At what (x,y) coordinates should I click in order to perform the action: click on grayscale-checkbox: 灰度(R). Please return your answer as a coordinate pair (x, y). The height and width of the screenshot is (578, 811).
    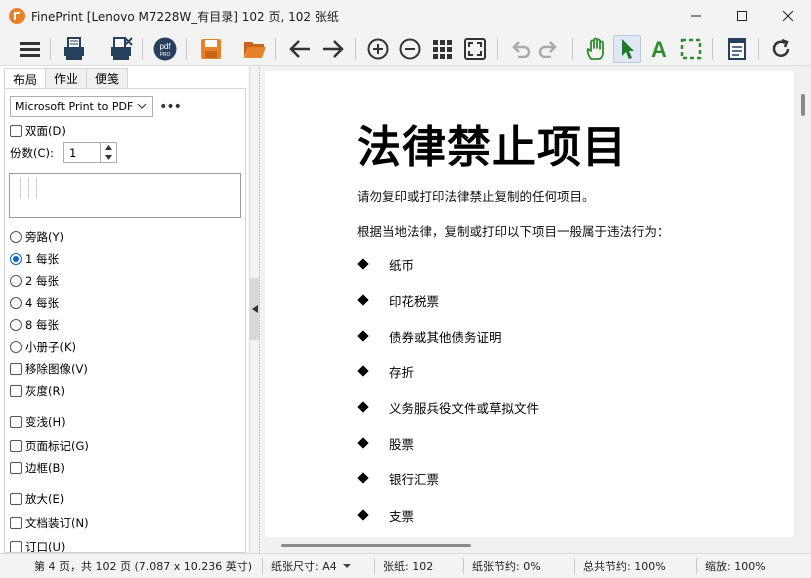
    Looking at the image, I should click on (37, 391).